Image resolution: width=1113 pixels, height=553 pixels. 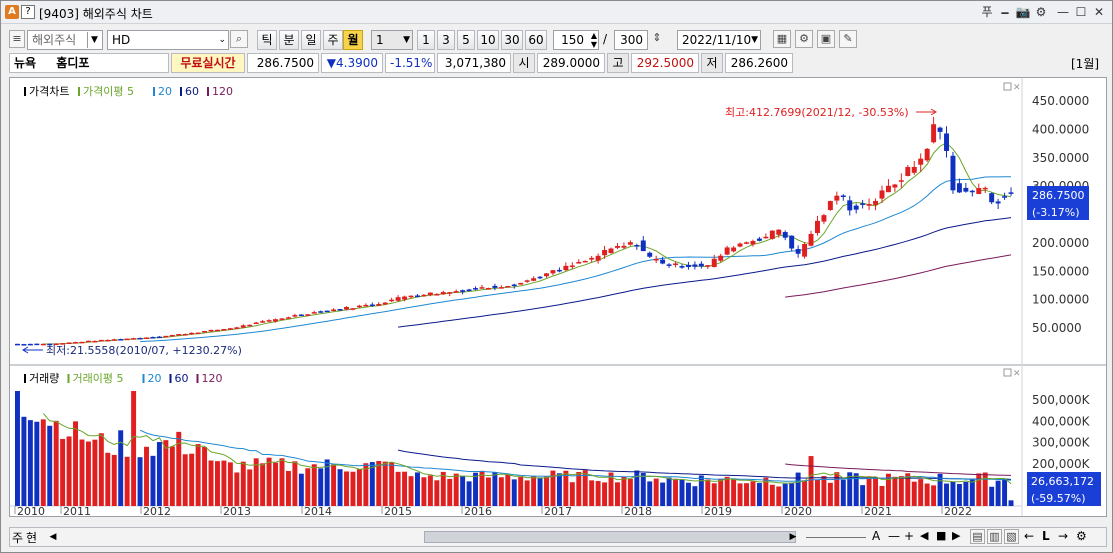 What do you see at coordinates (239, 39) in the screenshot?
I see `search-icon: ⌕` at bounding box center [239, 39].